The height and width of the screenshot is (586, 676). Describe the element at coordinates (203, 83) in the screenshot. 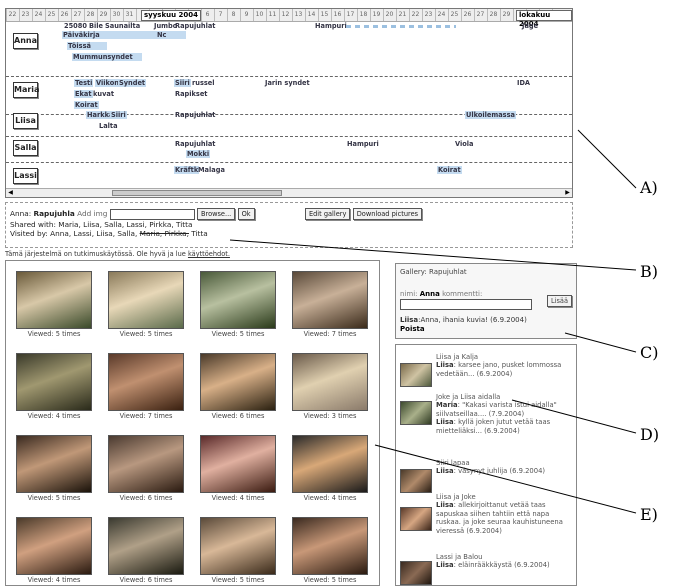

I see `event: russel` at that location.